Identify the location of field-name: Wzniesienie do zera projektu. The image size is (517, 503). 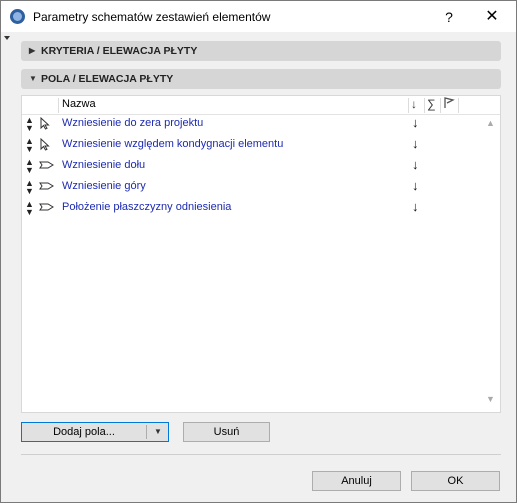
(133, 123).